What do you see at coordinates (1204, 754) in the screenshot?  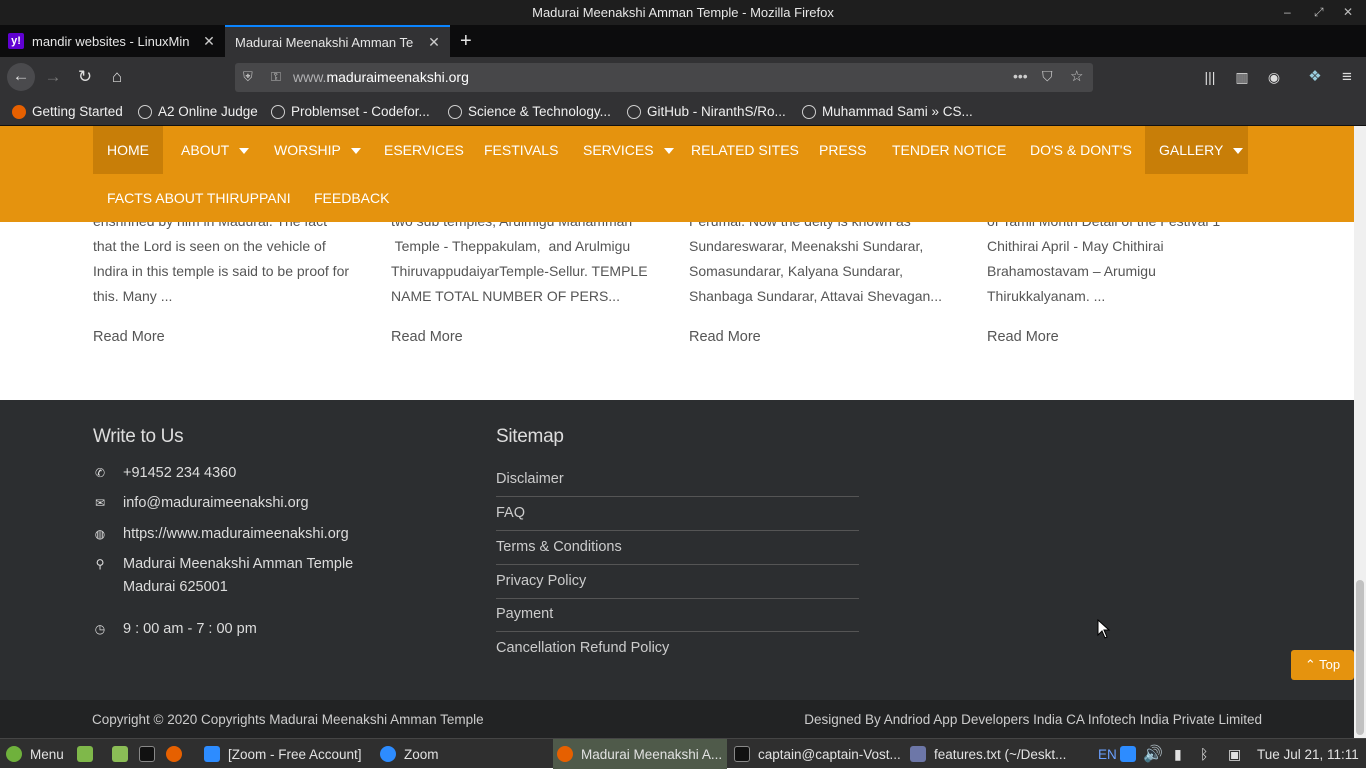 I see `bluetooth-icon: ᛒ` at bounding box center [1204, 754].